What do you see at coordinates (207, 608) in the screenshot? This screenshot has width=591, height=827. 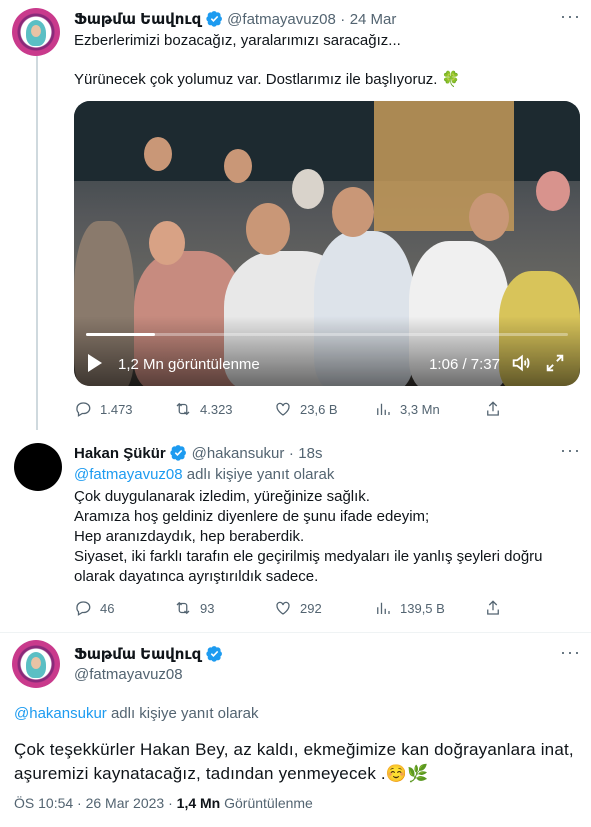 I see `retweet-count: 93` at bounding box center [207, 608].